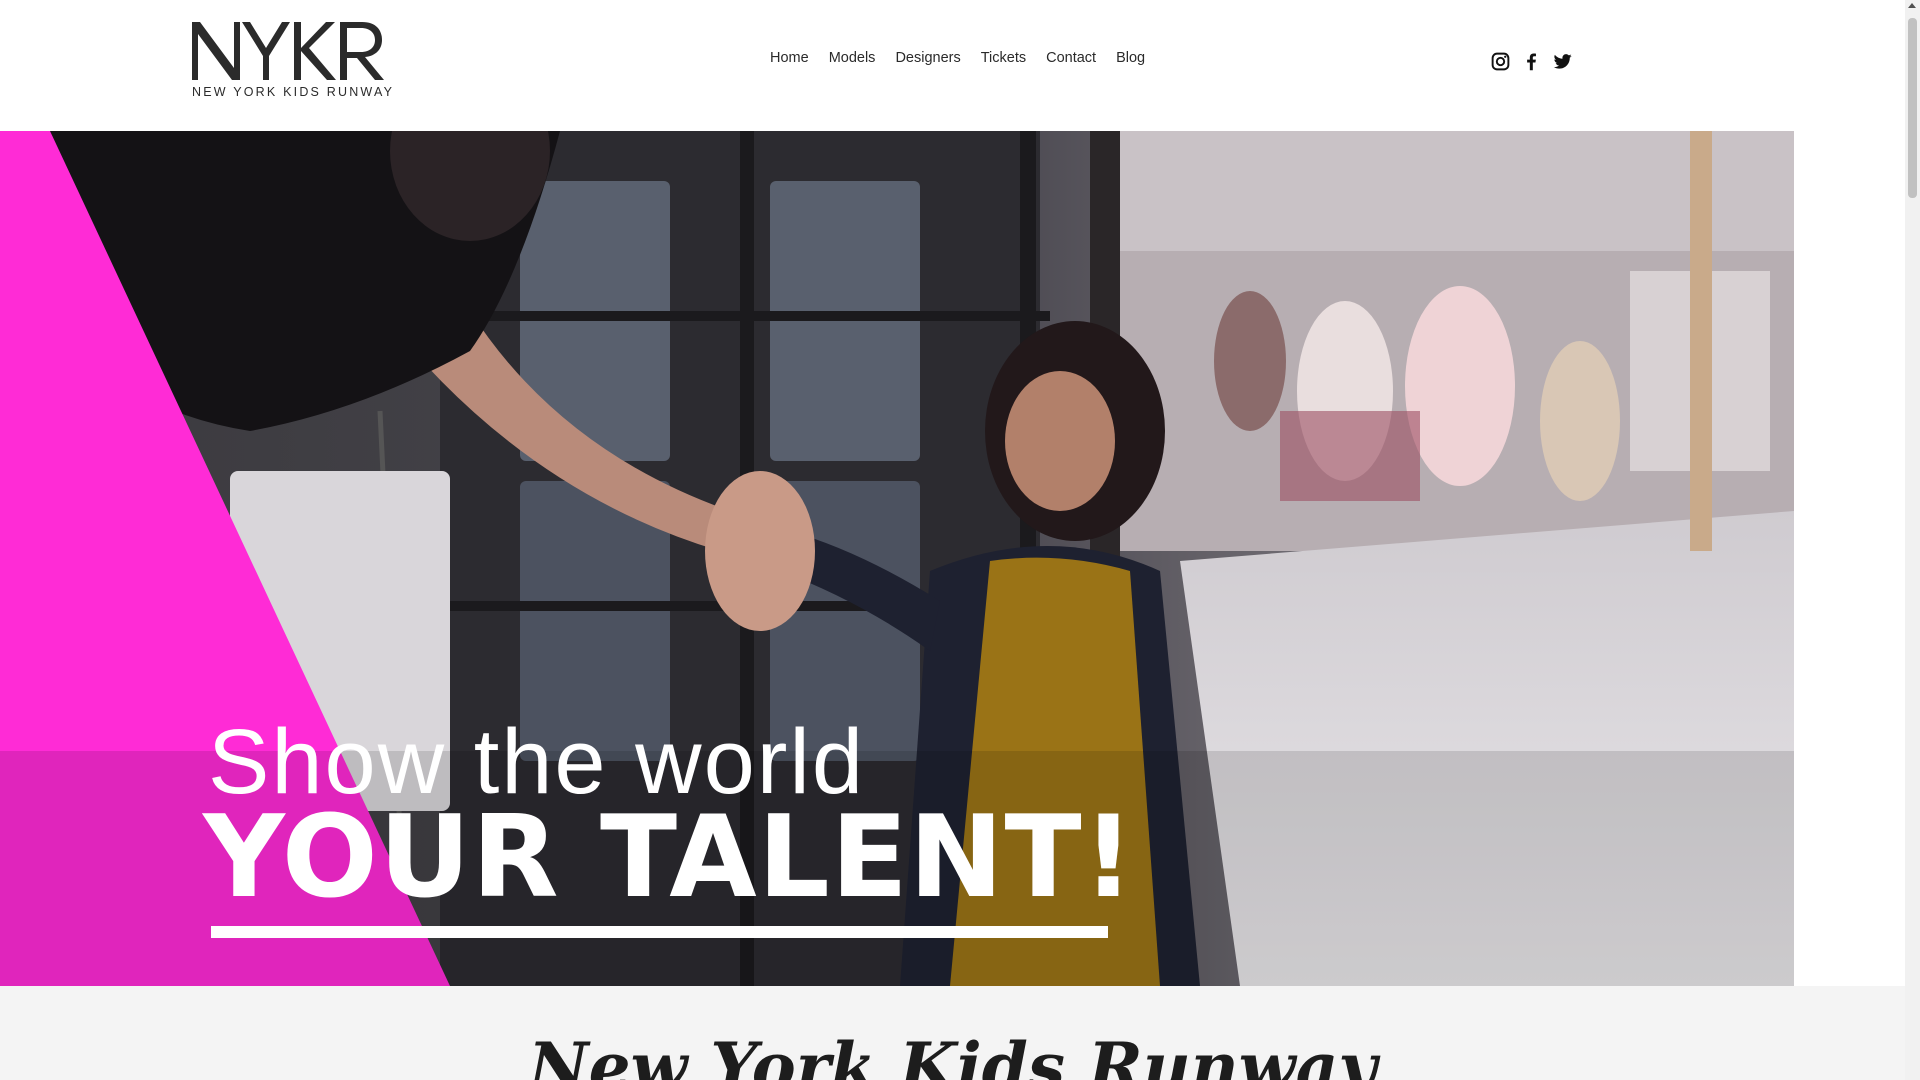 The image size is (1920, 1080). I want to click on logo-tagline: NEW YORK KIDS RUNWAY, so click(293, 92).